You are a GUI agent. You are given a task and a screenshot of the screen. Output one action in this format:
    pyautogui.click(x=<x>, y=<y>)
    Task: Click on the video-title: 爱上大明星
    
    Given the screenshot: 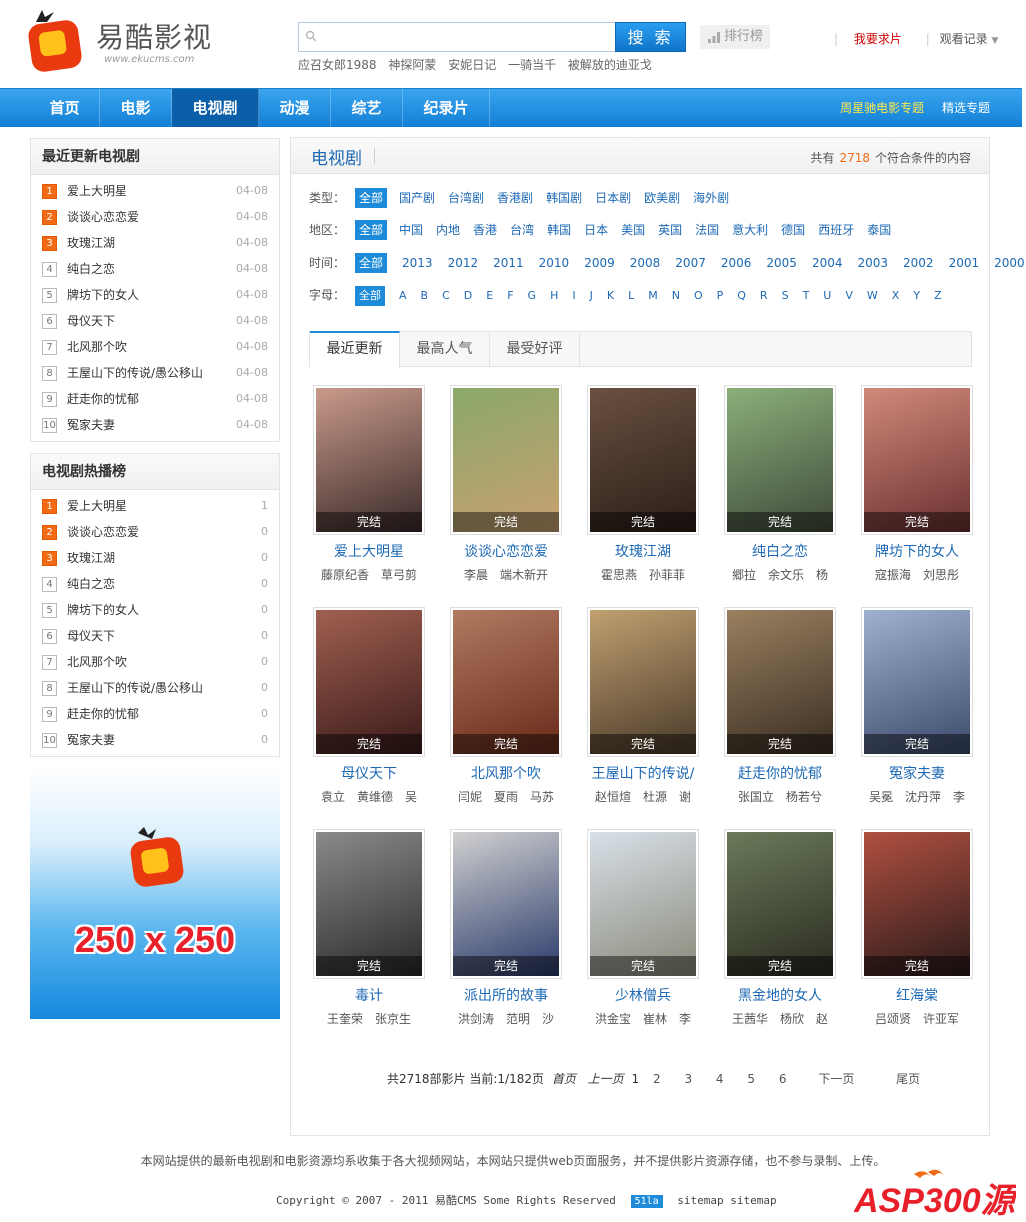 What is the action you would take?
    pyautogui.click(x=369, y=551)
    